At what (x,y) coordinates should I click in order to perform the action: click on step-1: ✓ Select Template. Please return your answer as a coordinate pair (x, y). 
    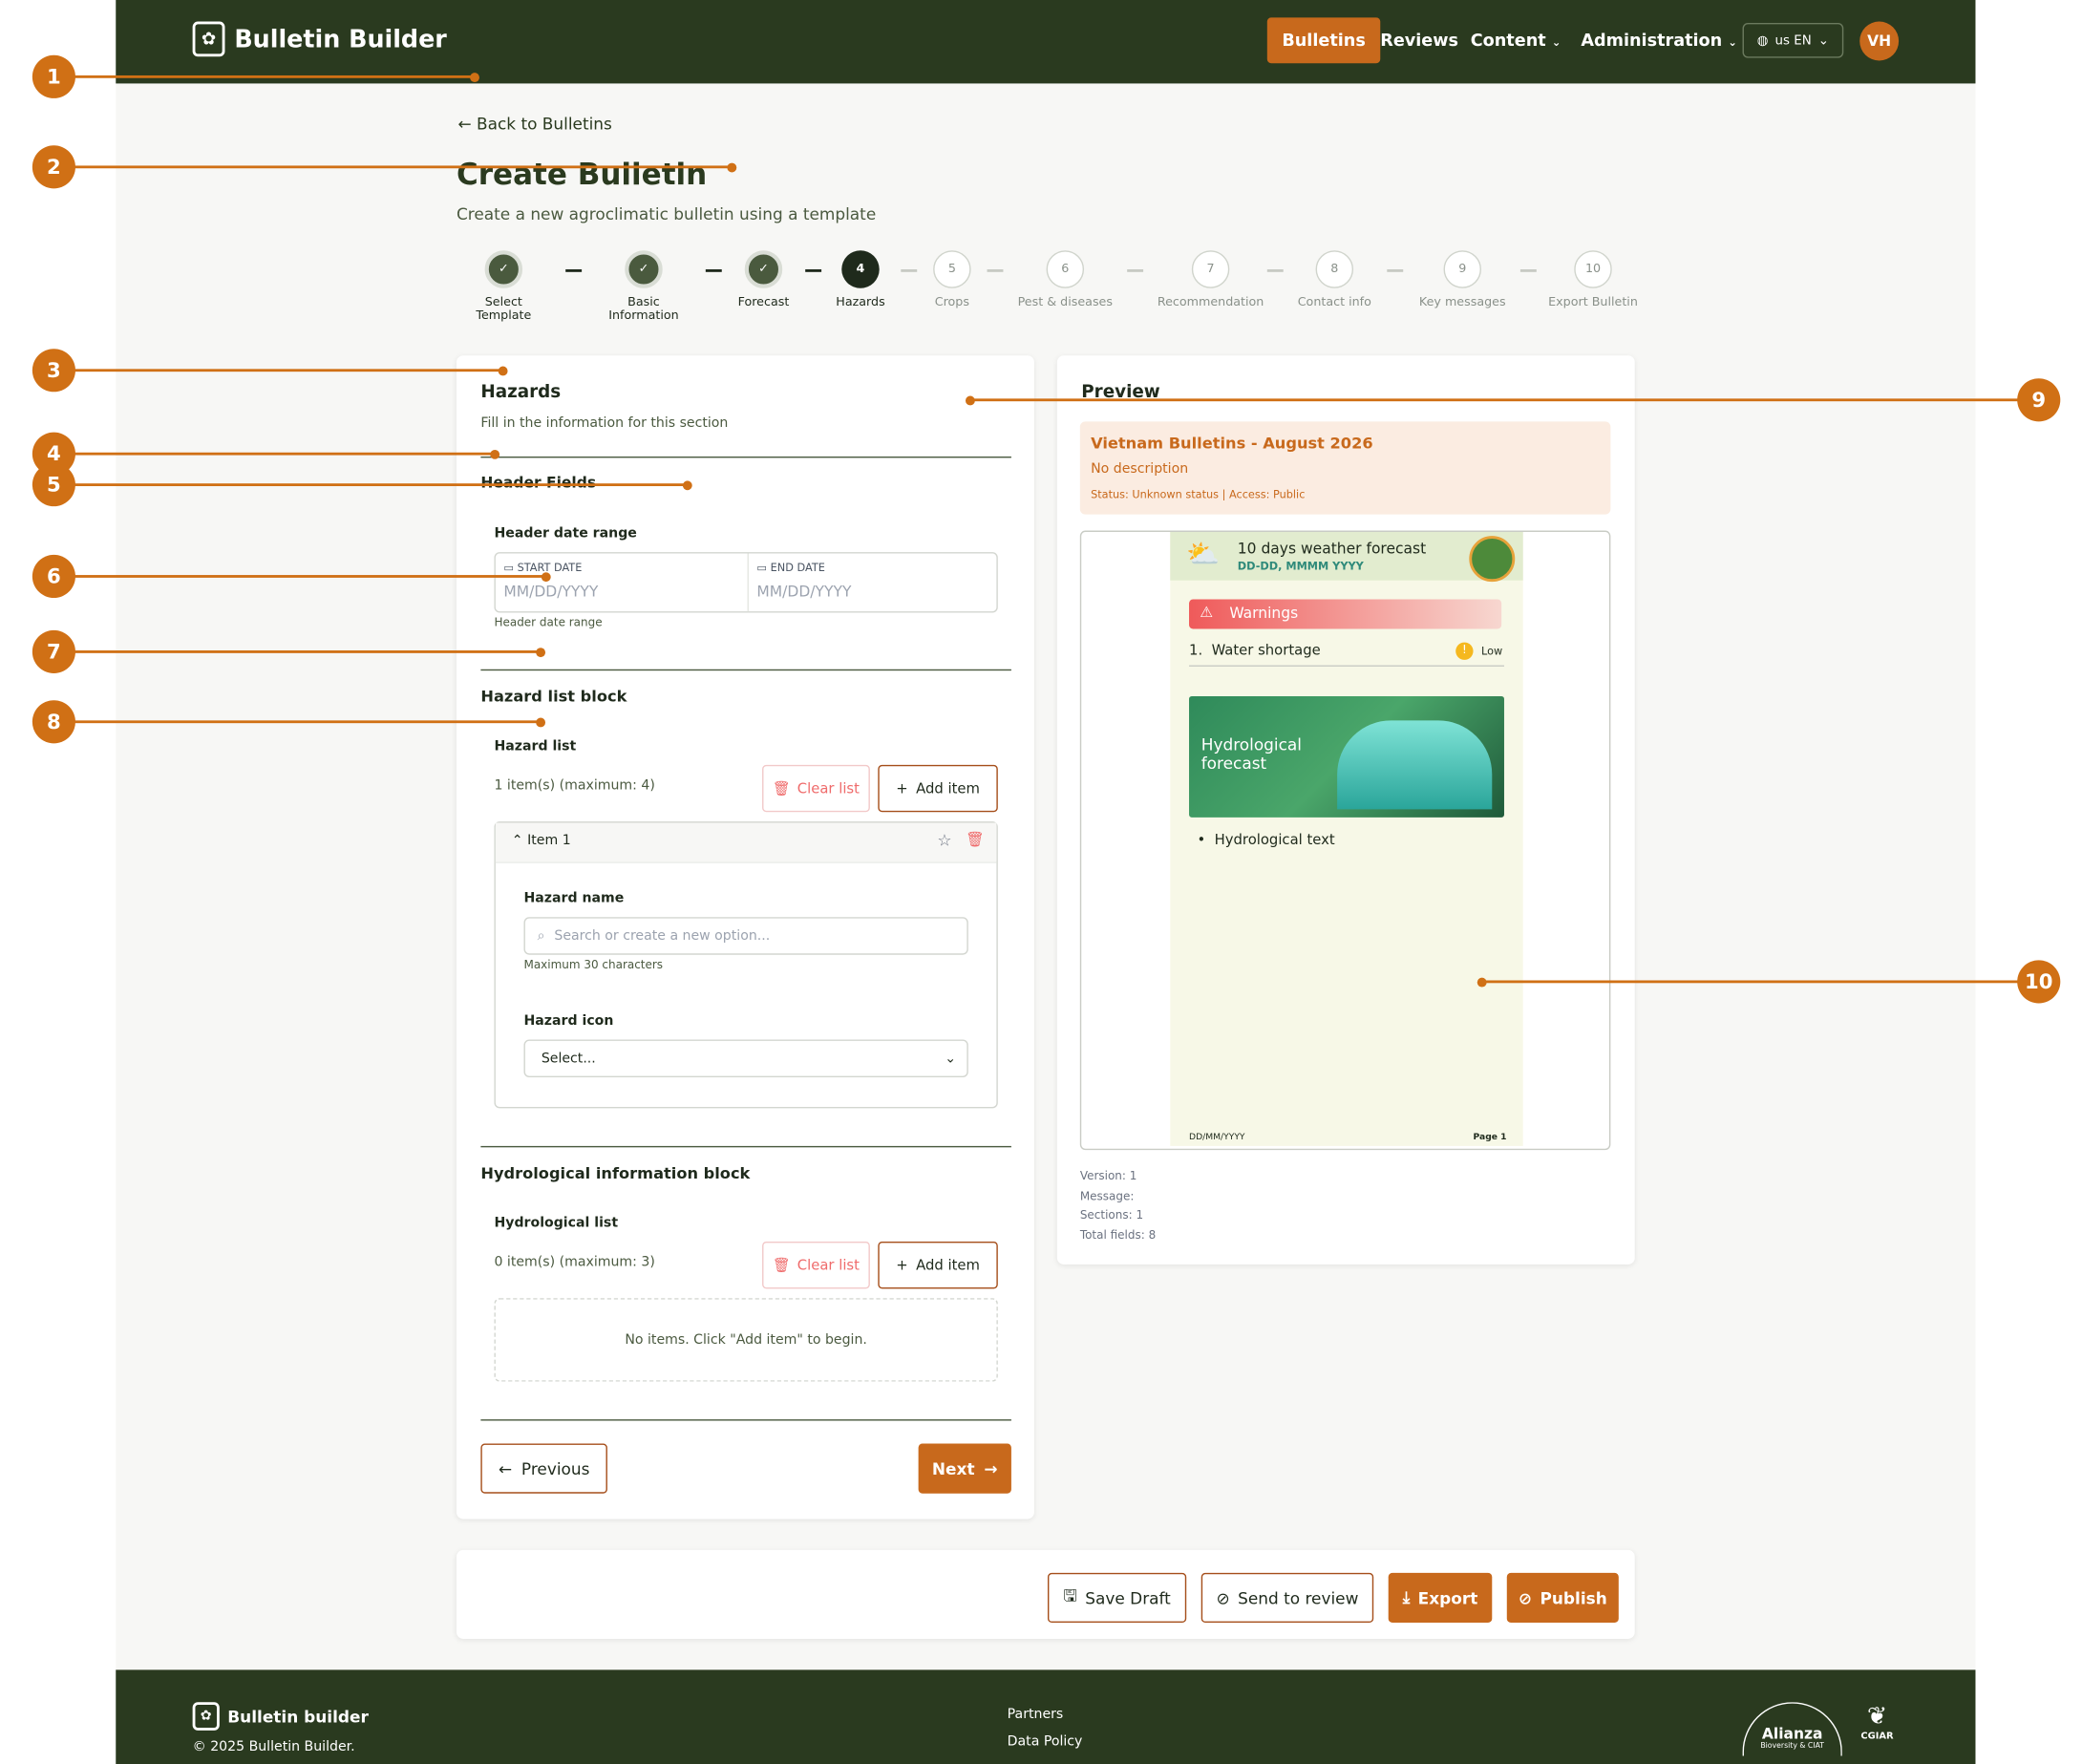
    Looking at the image, I should click on (504, 286).